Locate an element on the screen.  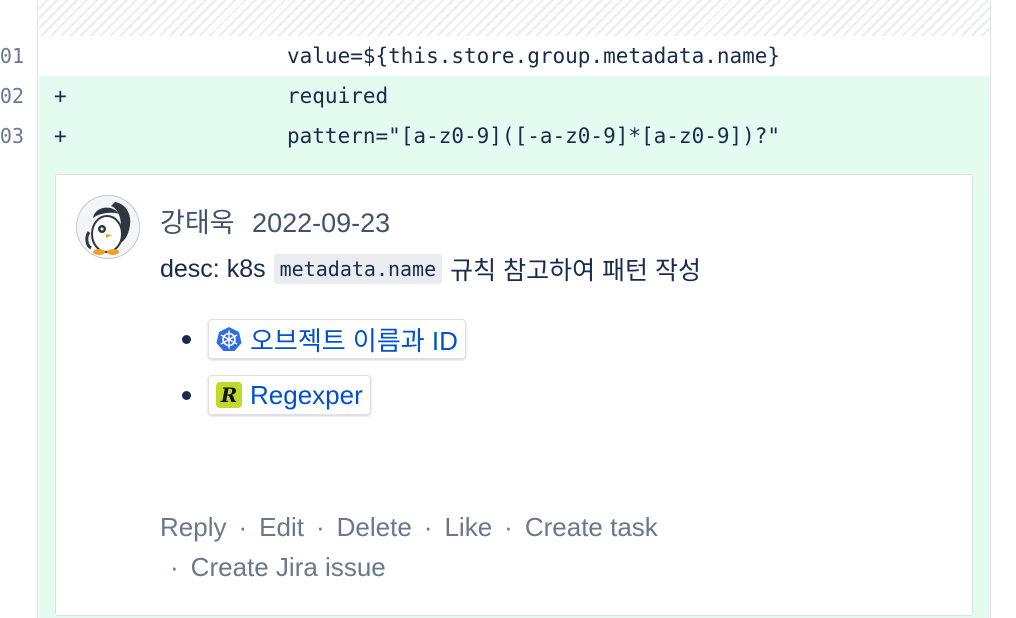
like-button: Like is located at coordinates (468, 527).